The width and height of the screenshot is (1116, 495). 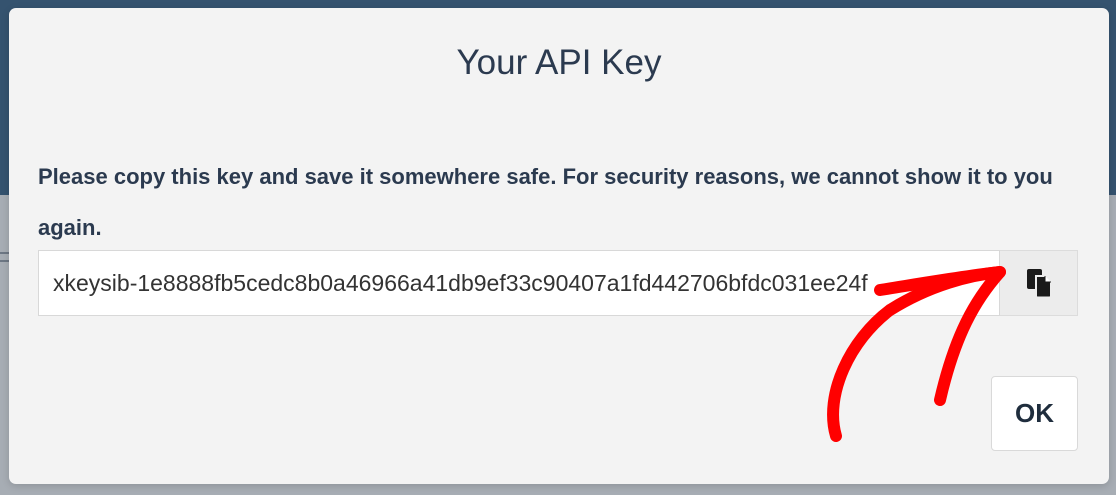 What do you see at coordinates (1034, 413) in the screenshot?
I see `ok-button: OK` at bounding box center [1034, 413].